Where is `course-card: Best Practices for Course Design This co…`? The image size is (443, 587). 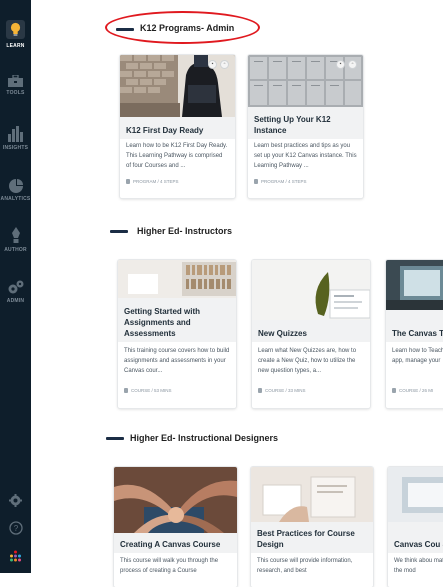
course-card: Best Practices for Course Design This co… is located at coordinates (312, 527).